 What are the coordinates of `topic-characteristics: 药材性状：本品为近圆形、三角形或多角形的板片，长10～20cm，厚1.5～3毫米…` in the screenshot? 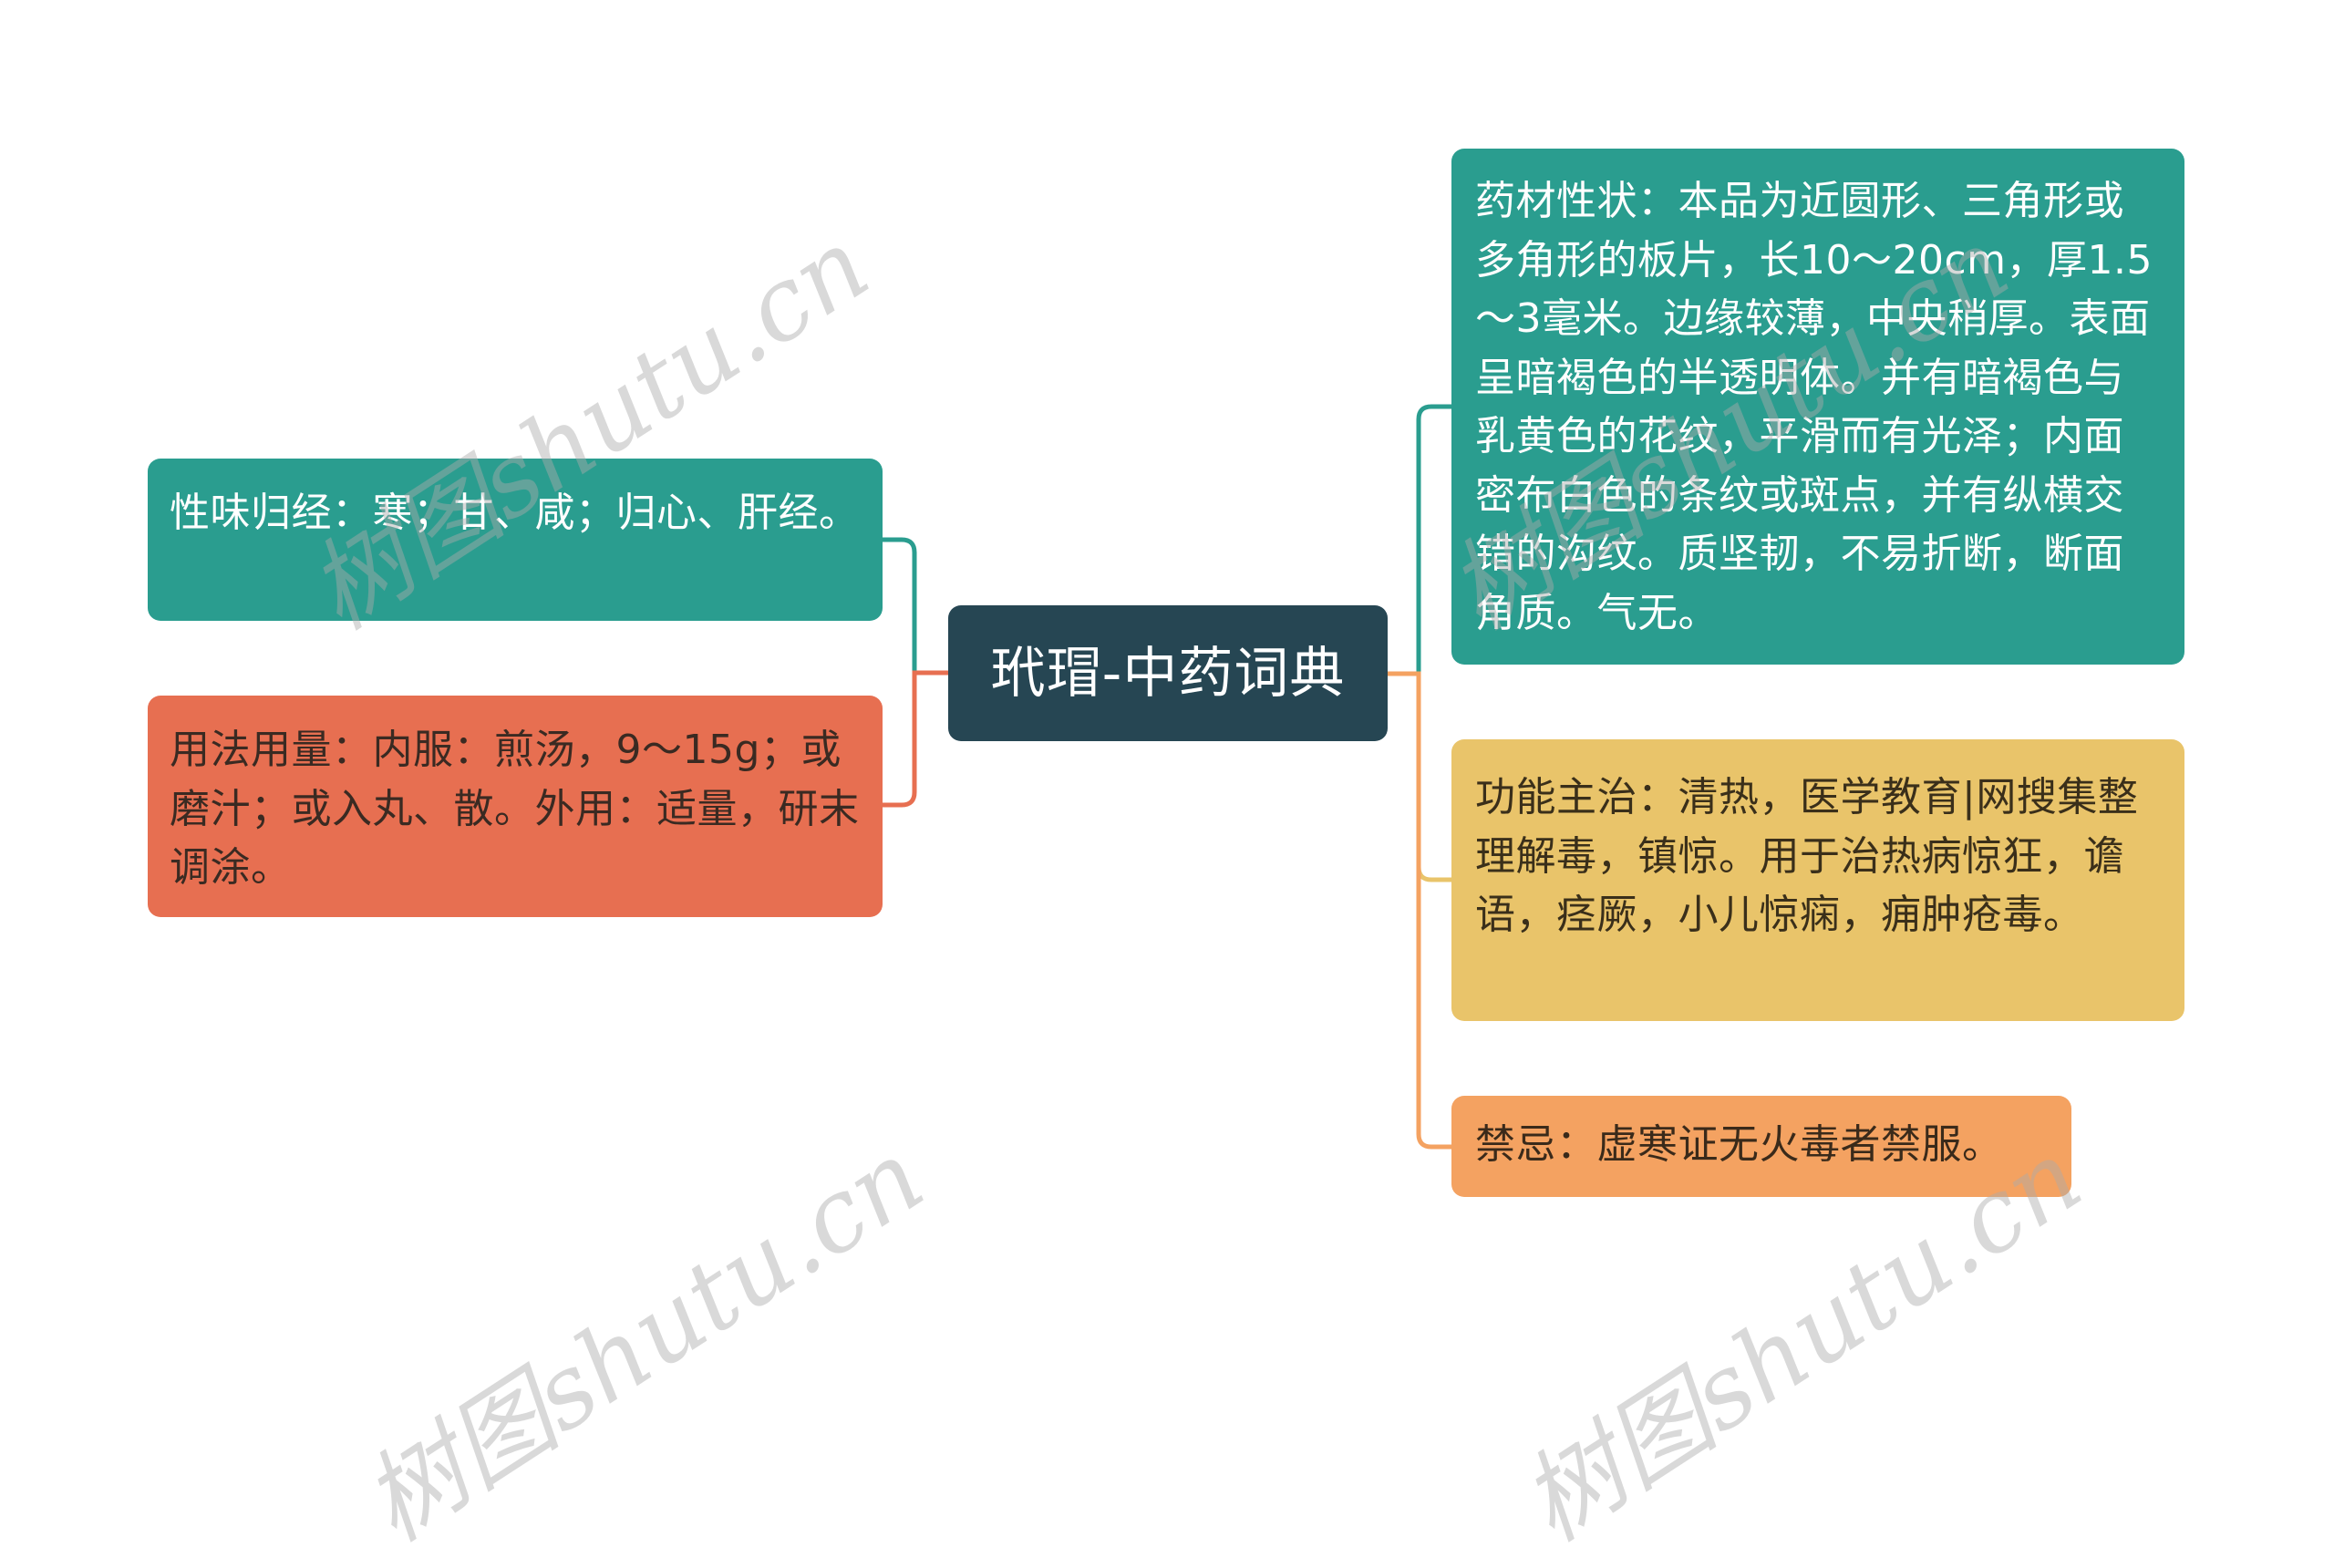 It's located at (1818, 407).